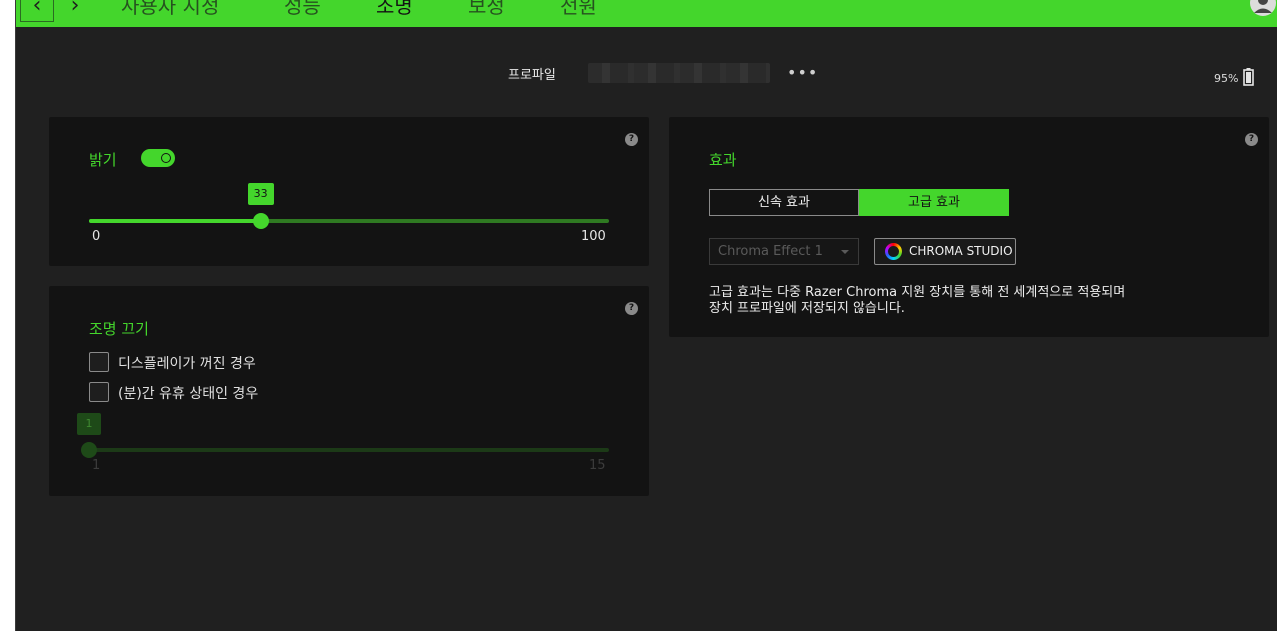 This screenshot has height=631, width=1277. Describe the element at coordinates (893, 251) in the screenshot. I see `chroma-logo-icon` at that location.